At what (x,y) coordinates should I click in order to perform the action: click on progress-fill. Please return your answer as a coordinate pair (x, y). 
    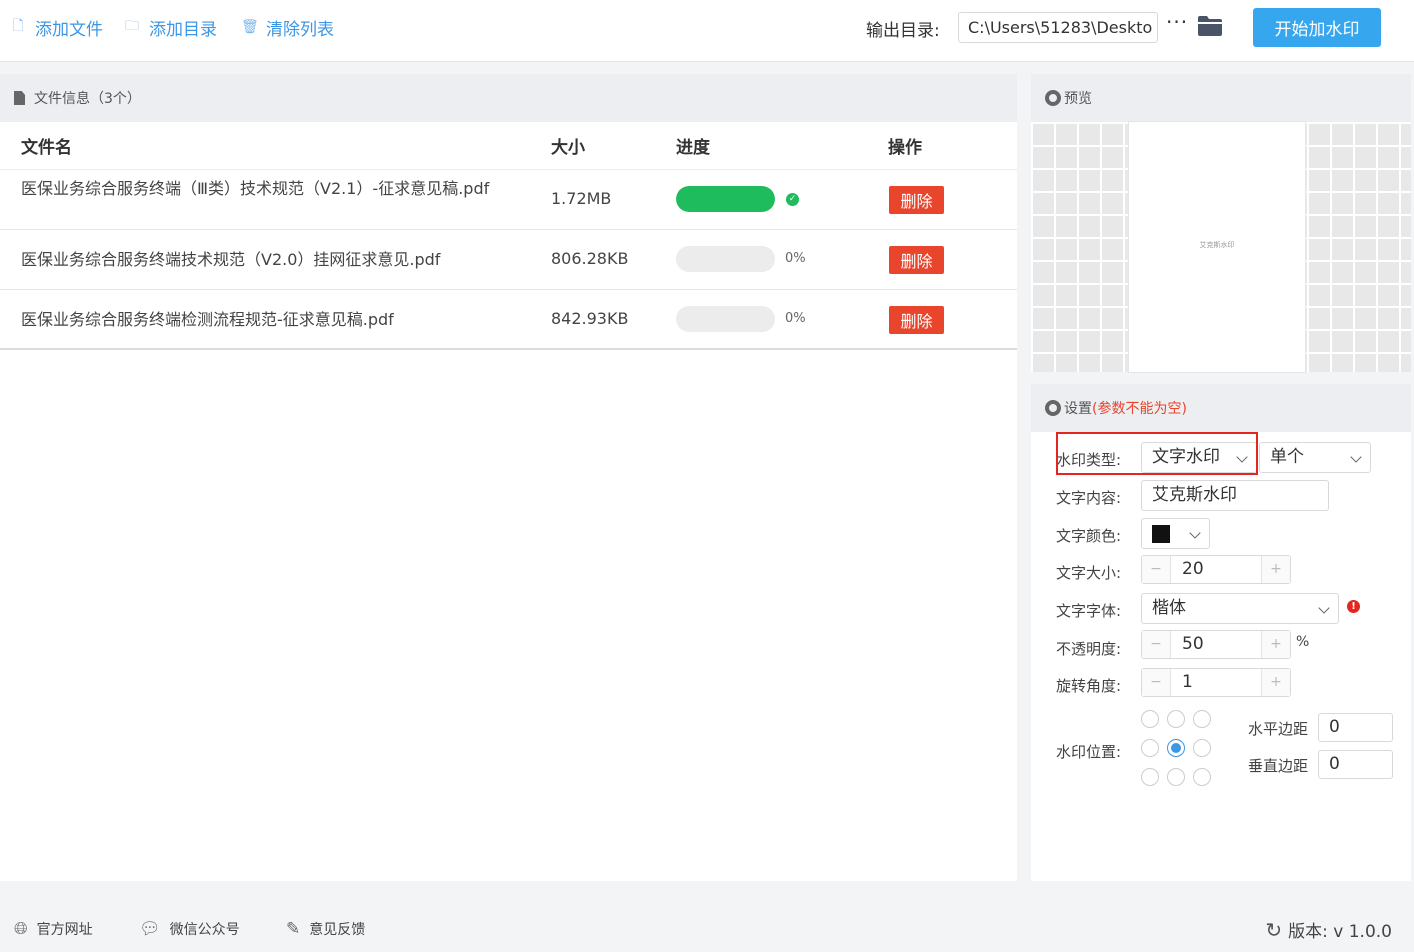
    Looking at the image, I should click on (725, 199).